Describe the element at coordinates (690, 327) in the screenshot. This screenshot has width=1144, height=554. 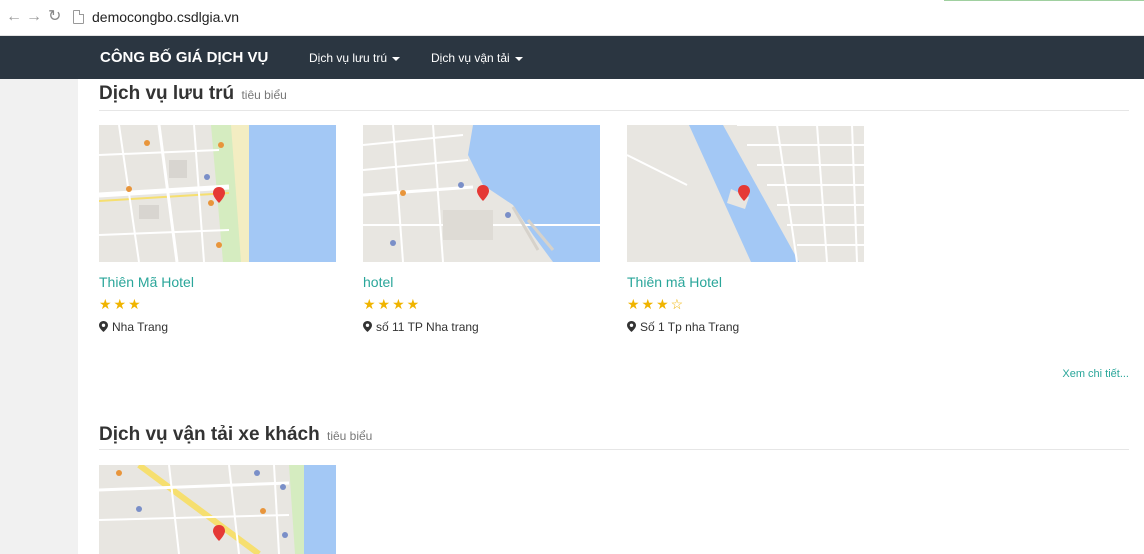
I see `location-text: Số 1 Tp nha Trang` at that location.